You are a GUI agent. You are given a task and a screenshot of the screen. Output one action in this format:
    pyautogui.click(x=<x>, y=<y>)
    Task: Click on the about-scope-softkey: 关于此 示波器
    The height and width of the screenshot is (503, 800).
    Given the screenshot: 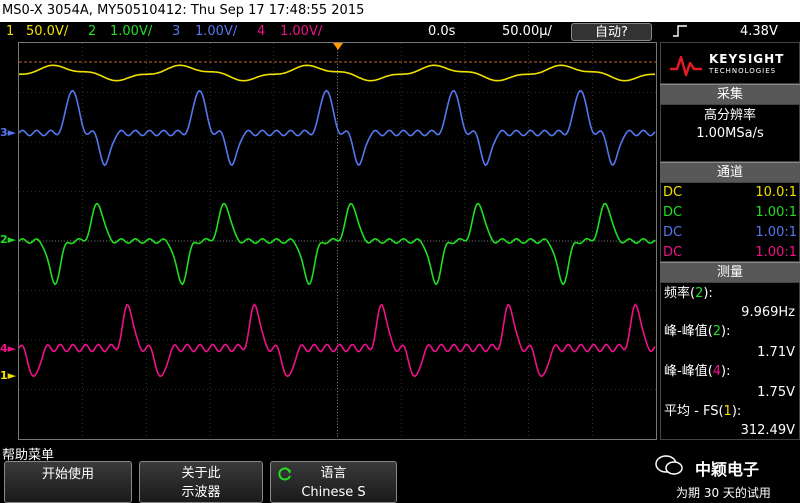 What is the action you would take?
    pyautogui.click(x=201, y=482)
    